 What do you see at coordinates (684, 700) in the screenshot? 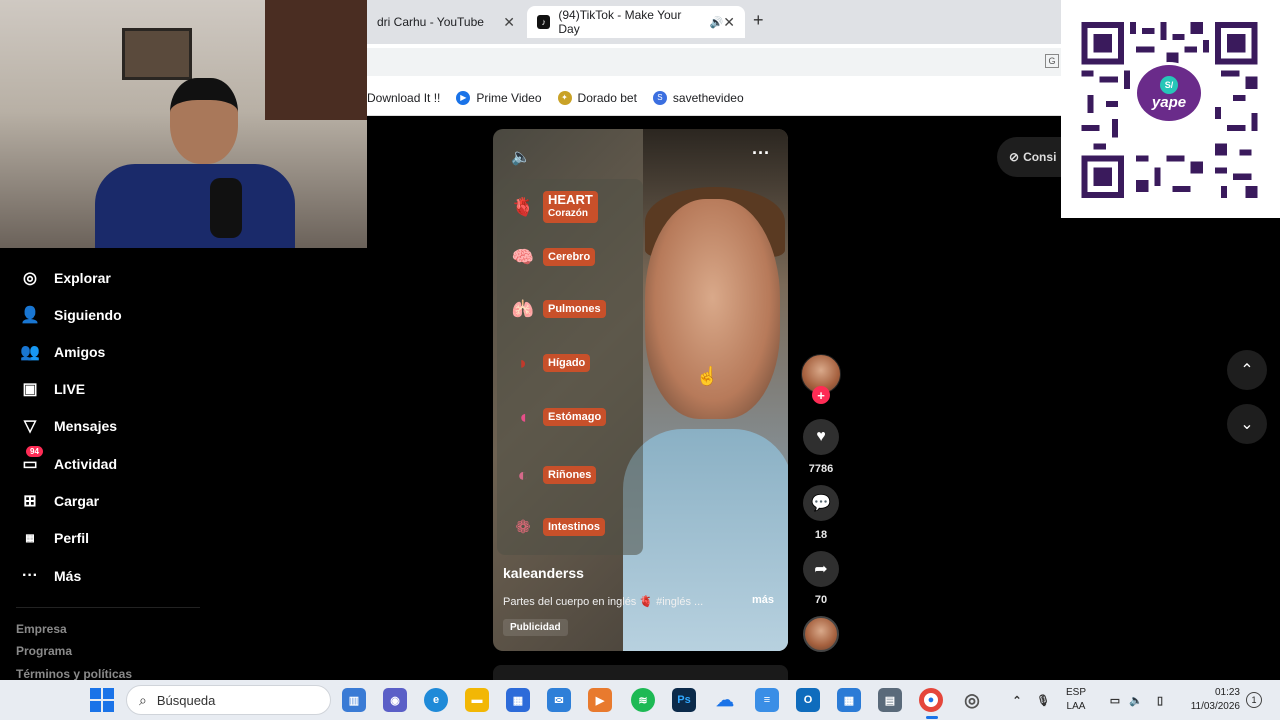
I see `photoshop-icon: Ps` at bounding box center [684, 700].